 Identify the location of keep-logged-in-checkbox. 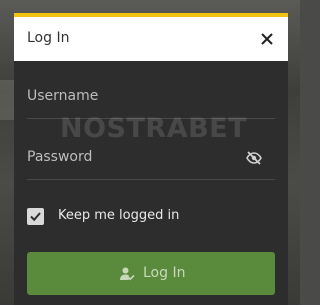
(35, 216).